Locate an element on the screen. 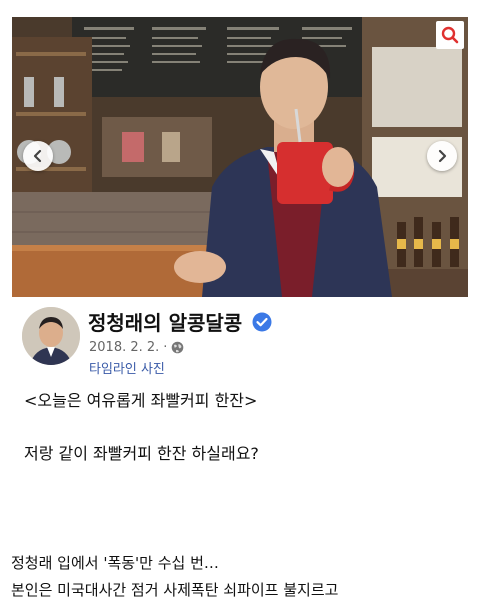 This screenshot has height=607, width=480. article-caption-line: 본인은 미국대사간 점거 사제폭탄 쇠파이프 불지르고 is located at coordinates (175, 590).